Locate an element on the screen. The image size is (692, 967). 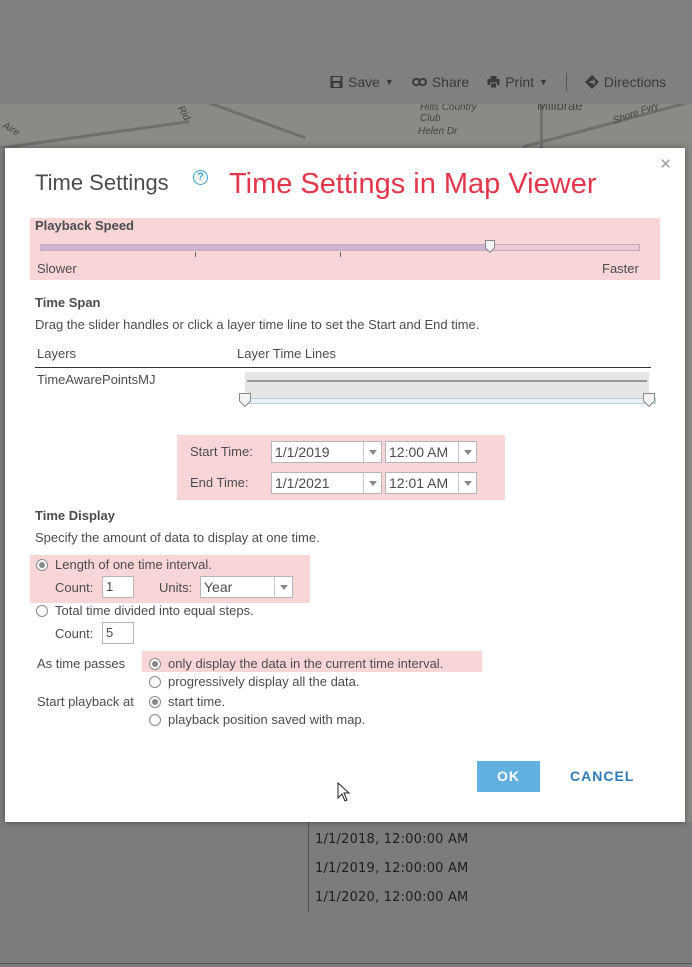
start-handle is located at coordinates (245, 400).